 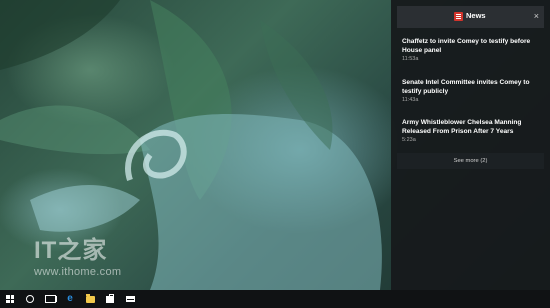 What do you see at coordinates (78, 272) in the screenshot?
I see `watermark-url: www.ithome.com` at bounding box center [78, 272].